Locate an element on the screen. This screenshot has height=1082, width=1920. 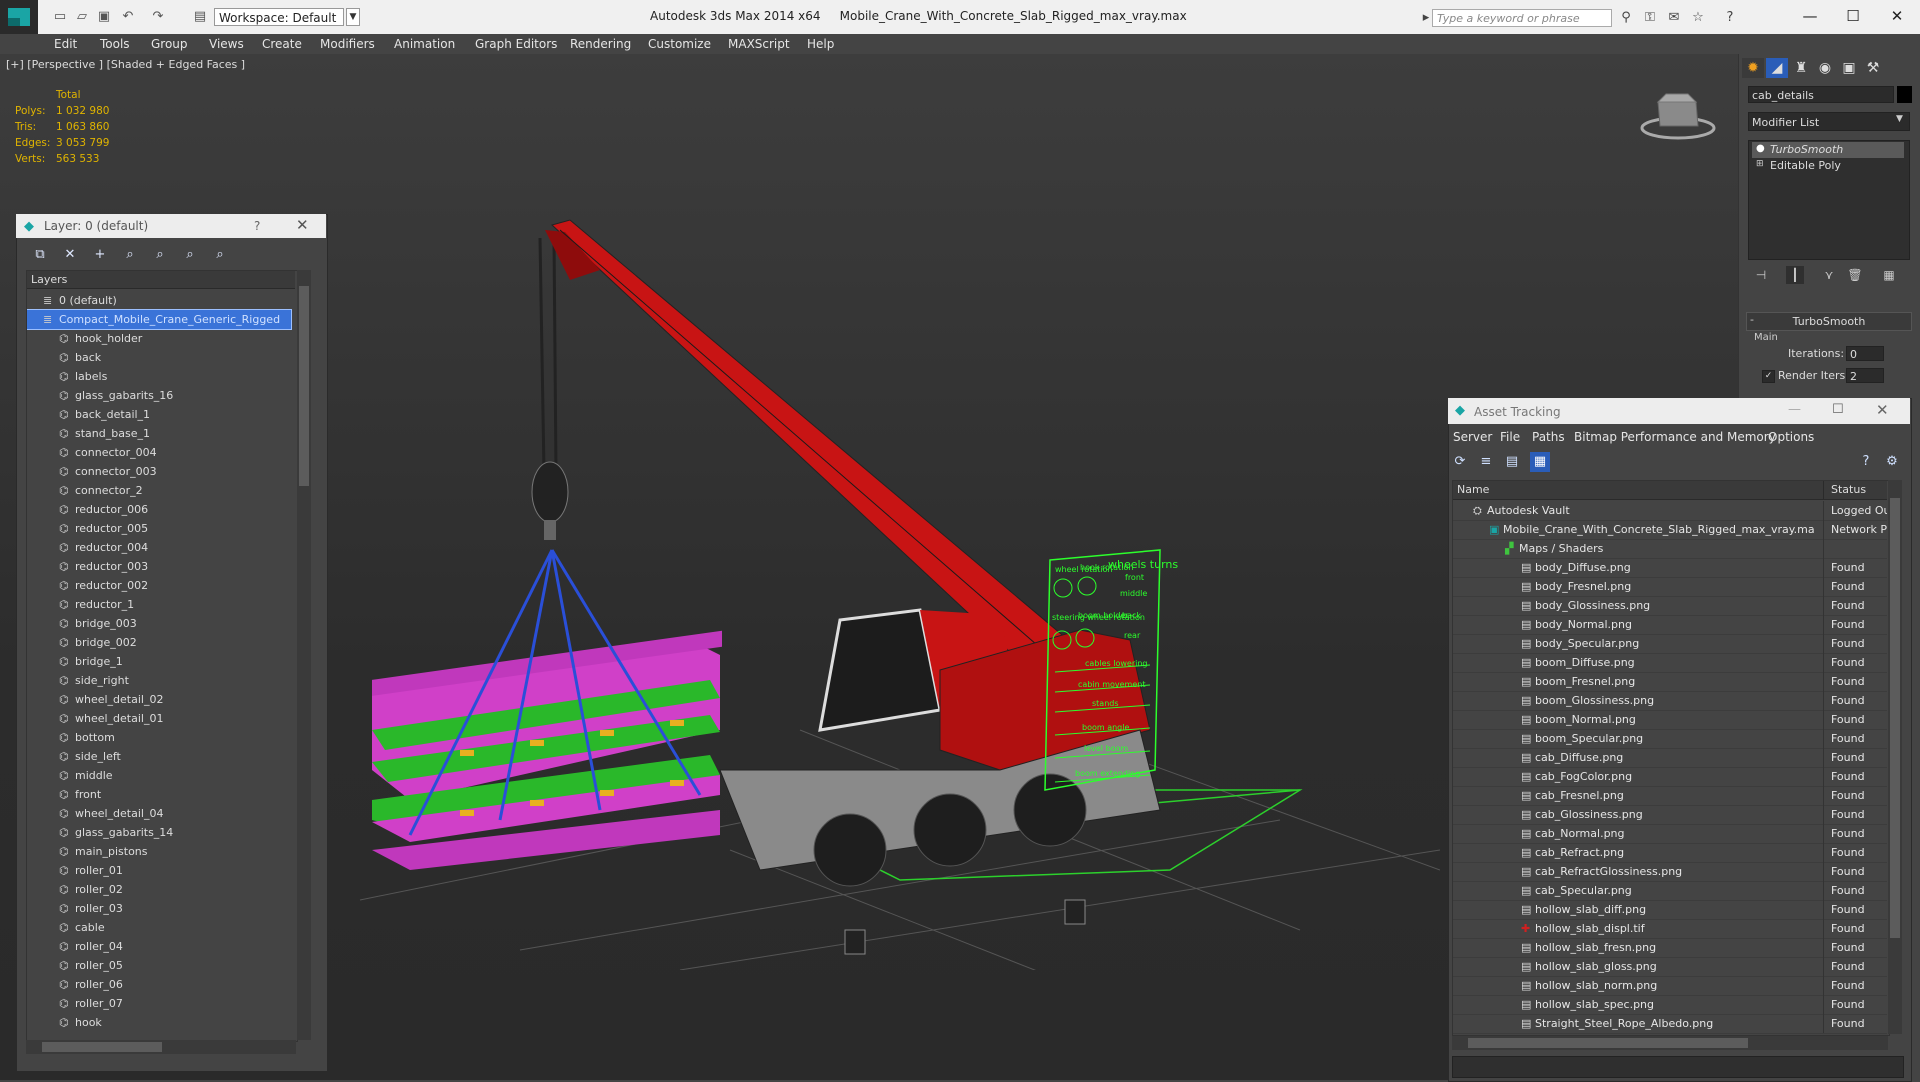
layer-row: ⌬ reductor_006 is located at coordinates (159, 509).